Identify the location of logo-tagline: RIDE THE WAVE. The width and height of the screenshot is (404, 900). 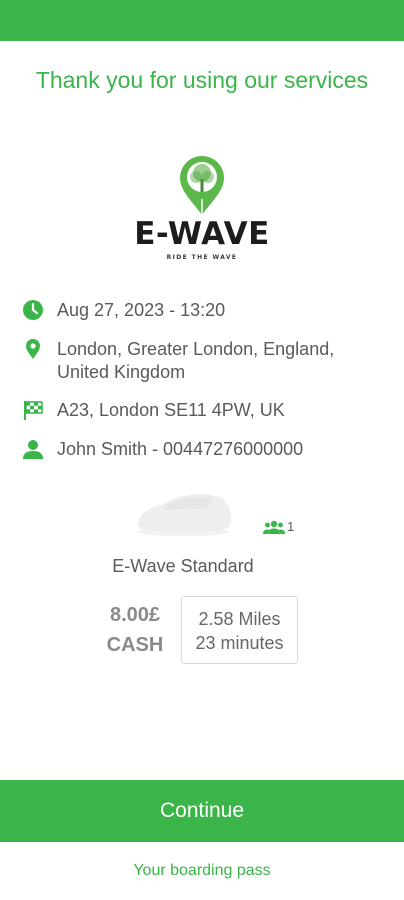
(202, 257).